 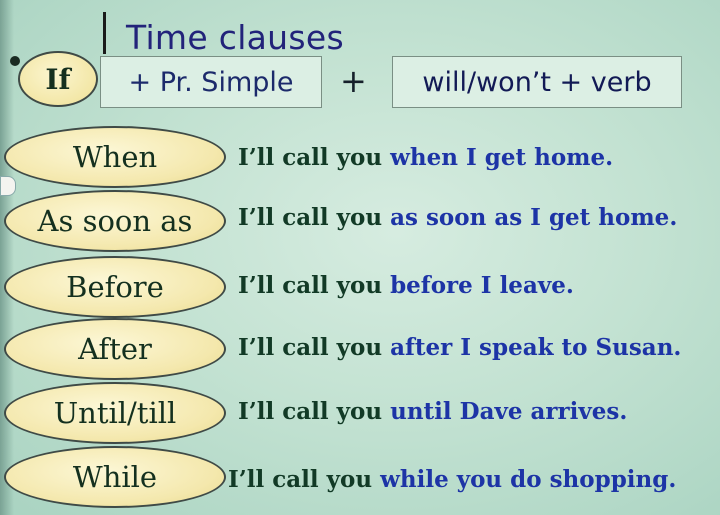 I want to click on example-sentence: I’ll call you as soon as I get home., so click(x=457, y=217).